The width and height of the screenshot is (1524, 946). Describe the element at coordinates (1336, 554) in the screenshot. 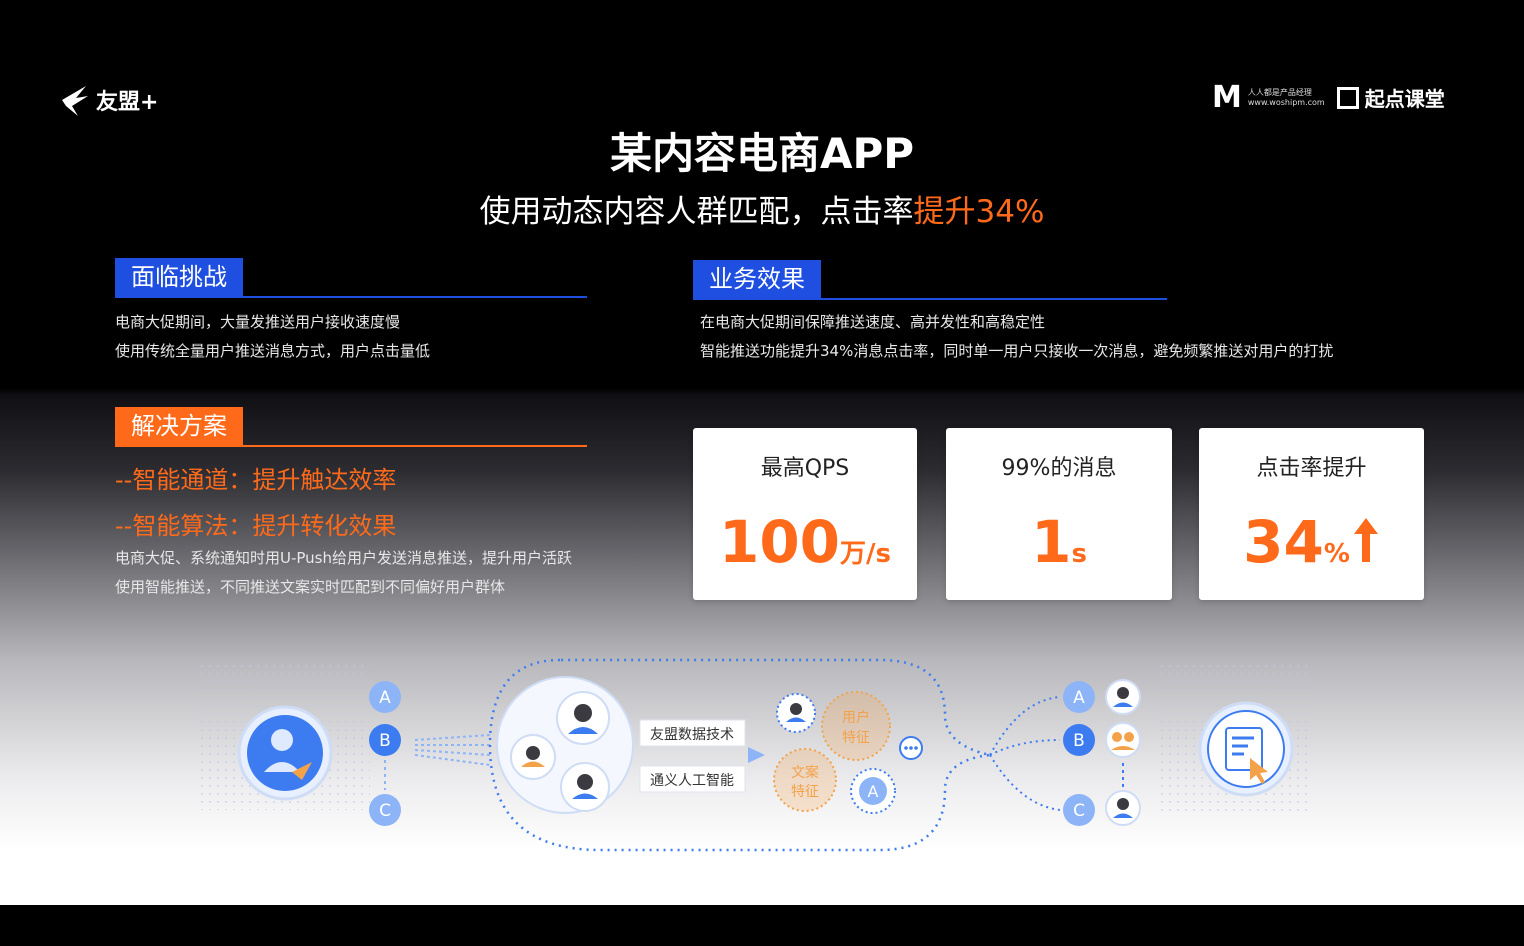

I see `metric-unit: %` at that location.